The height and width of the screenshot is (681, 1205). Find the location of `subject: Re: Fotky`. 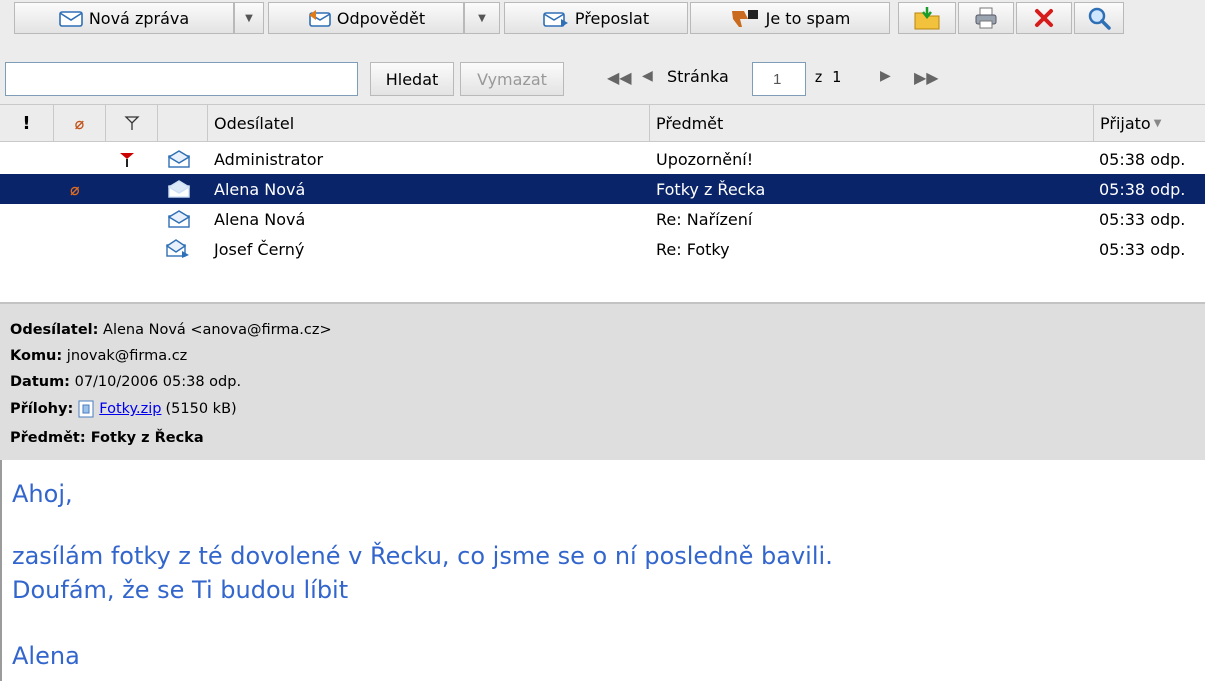

subject: Re: Fotky is located at coordinates (693, 249).